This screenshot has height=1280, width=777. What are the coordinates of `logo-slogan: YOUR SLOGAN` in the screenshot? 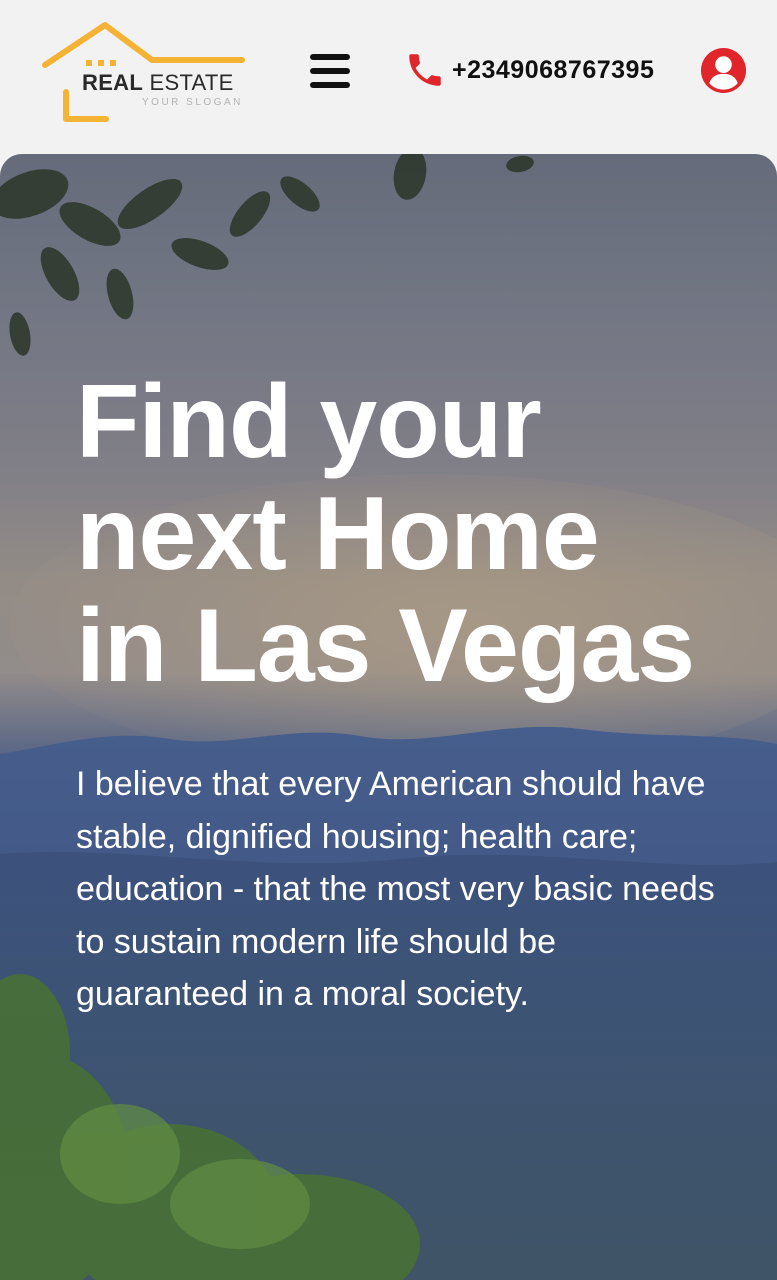 It's located at (192, 102).